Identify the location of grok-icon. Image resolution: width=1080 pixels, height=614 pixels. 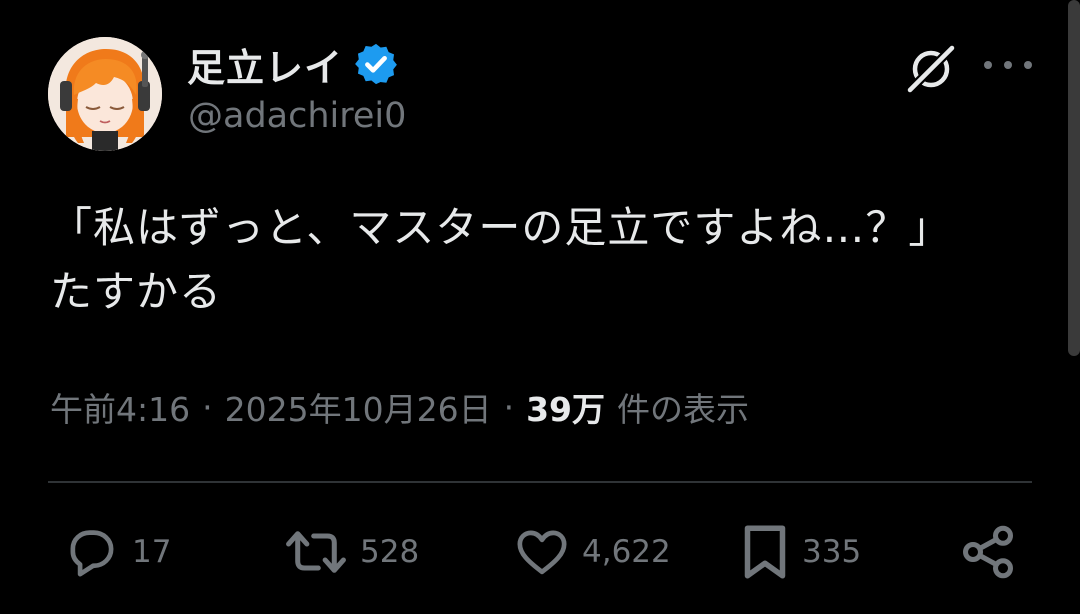
(931, 69).